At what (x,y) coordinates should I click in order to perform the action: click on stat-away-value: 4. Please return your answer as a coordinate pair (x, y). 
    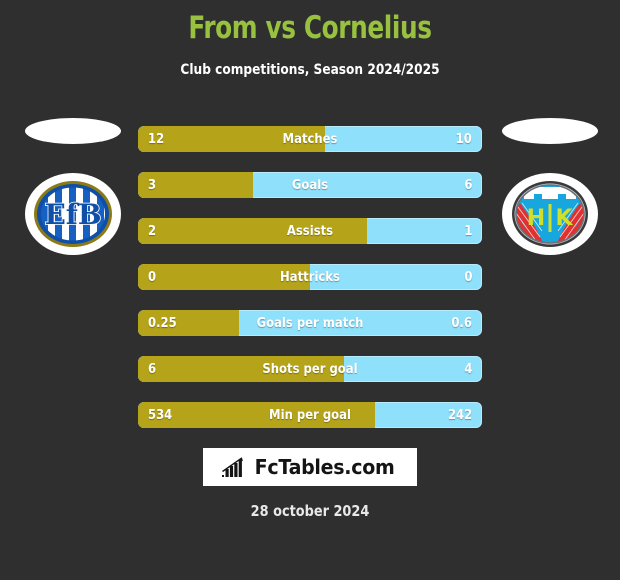
    Looking at the image, I should click on (467, 369).